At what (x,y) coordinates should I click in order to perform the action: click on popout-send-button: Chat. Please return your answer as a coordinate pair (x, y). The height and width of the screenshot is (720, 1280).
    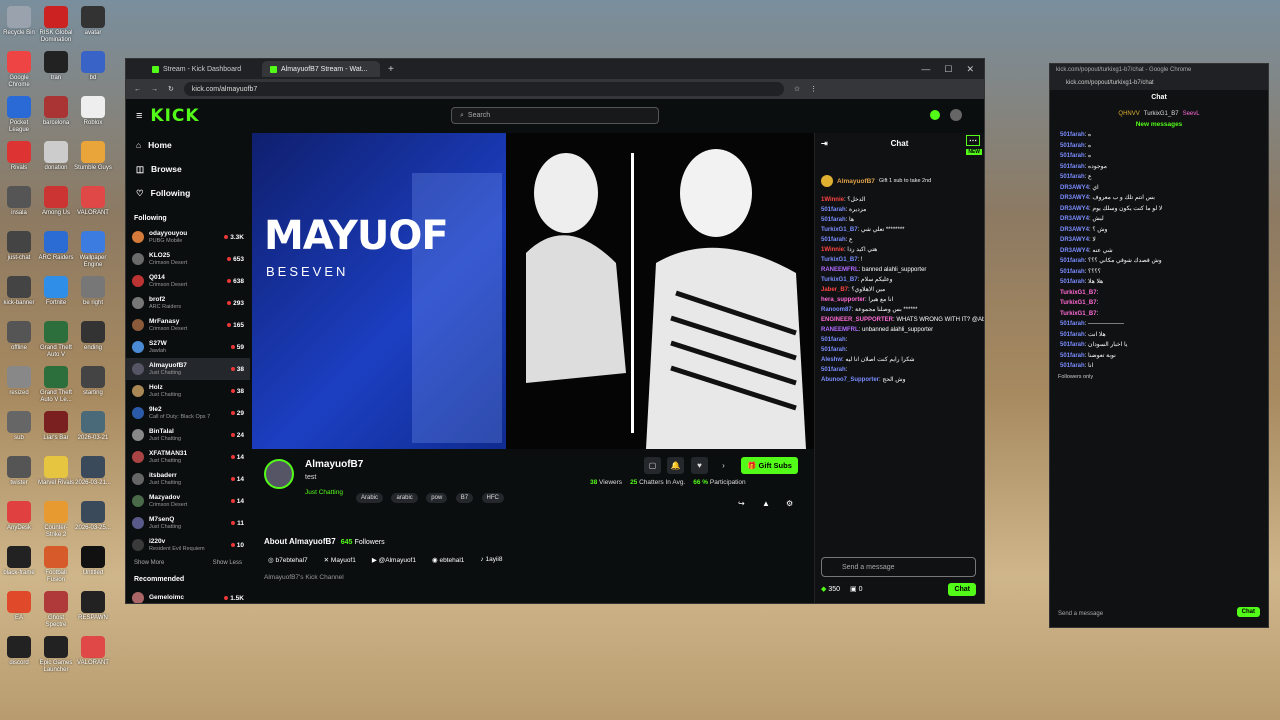
    Looking at the image, I should click on (1248, 612).